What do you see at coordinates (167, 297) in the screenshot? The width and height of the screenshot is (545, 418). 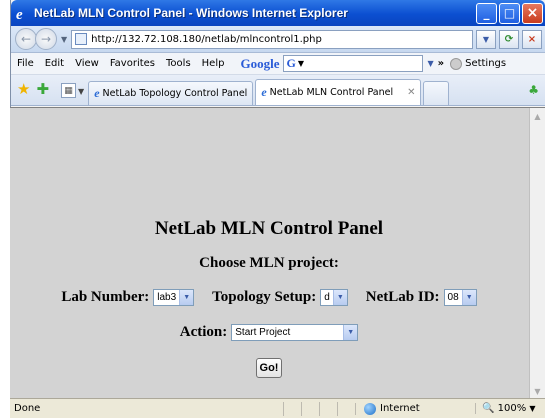 I see `lab-number-value: lab3` at bounding box center [167, 297].